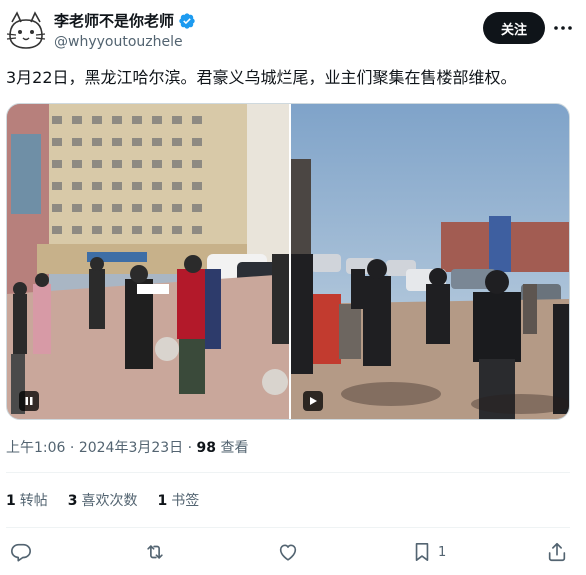  I want to click on follow-button: 关注, so click(514, 28).